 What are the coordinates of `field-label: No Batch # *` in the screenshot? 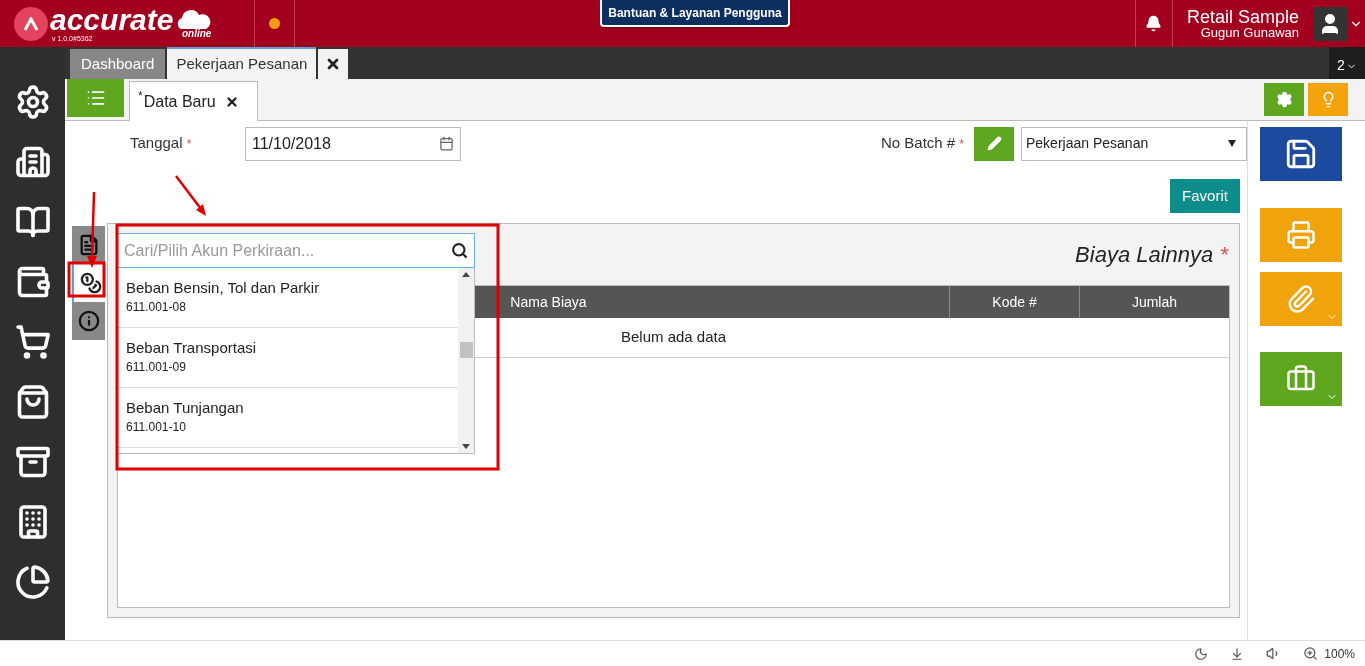 It's located at (922, 143).